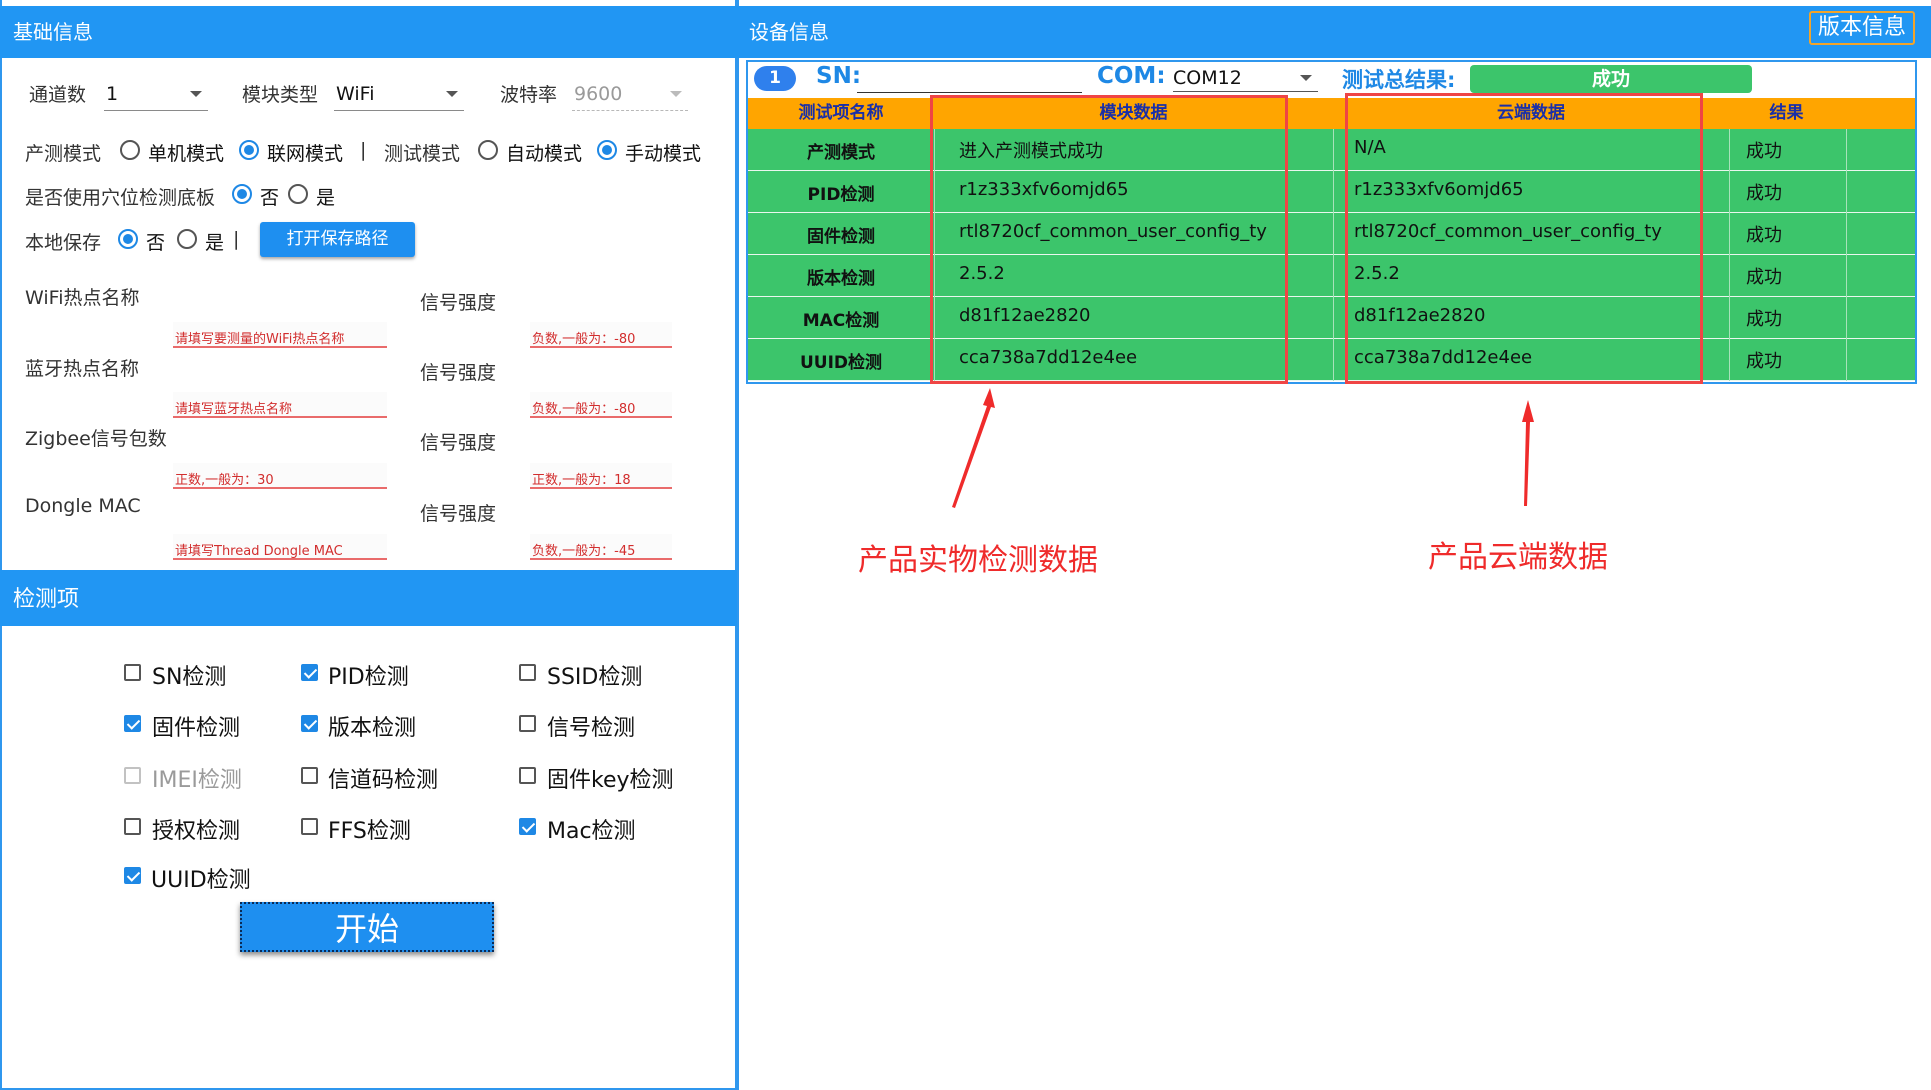 This screenshot has height=1090, width=1931. Describe the element at coordinates (189, 677) in the screenshot. I see `sn-check-label: SN检测` at that location.